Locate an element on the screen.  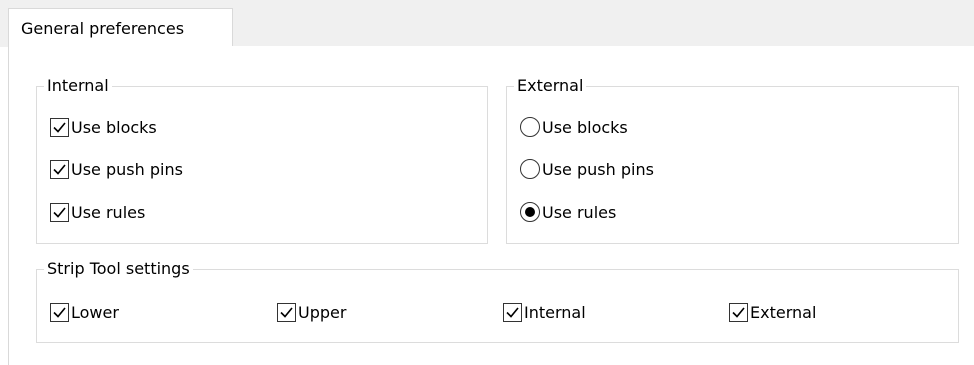
internal-use-rules-checkbox: Use rules is located at coordinates (97, 212).